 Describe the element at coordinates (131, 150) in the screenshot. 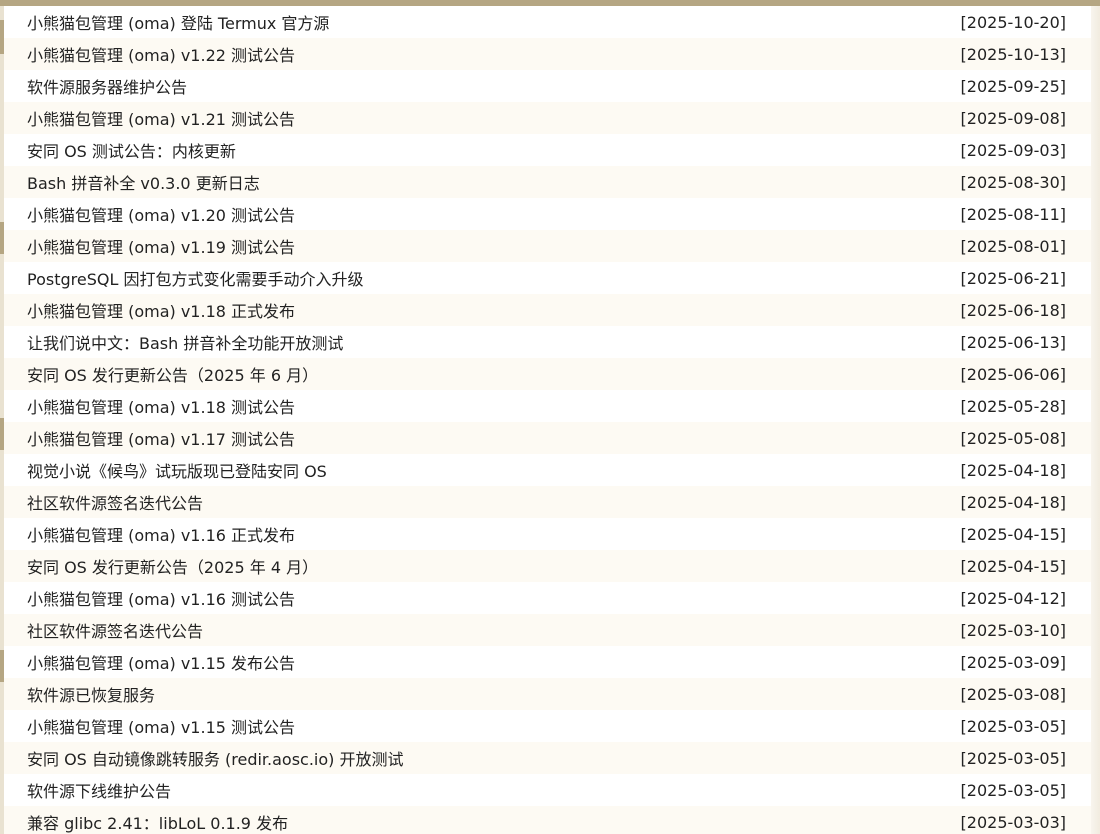

I see `announcement-title-link: 安同 OS 测试公告：内核更新` at that location.